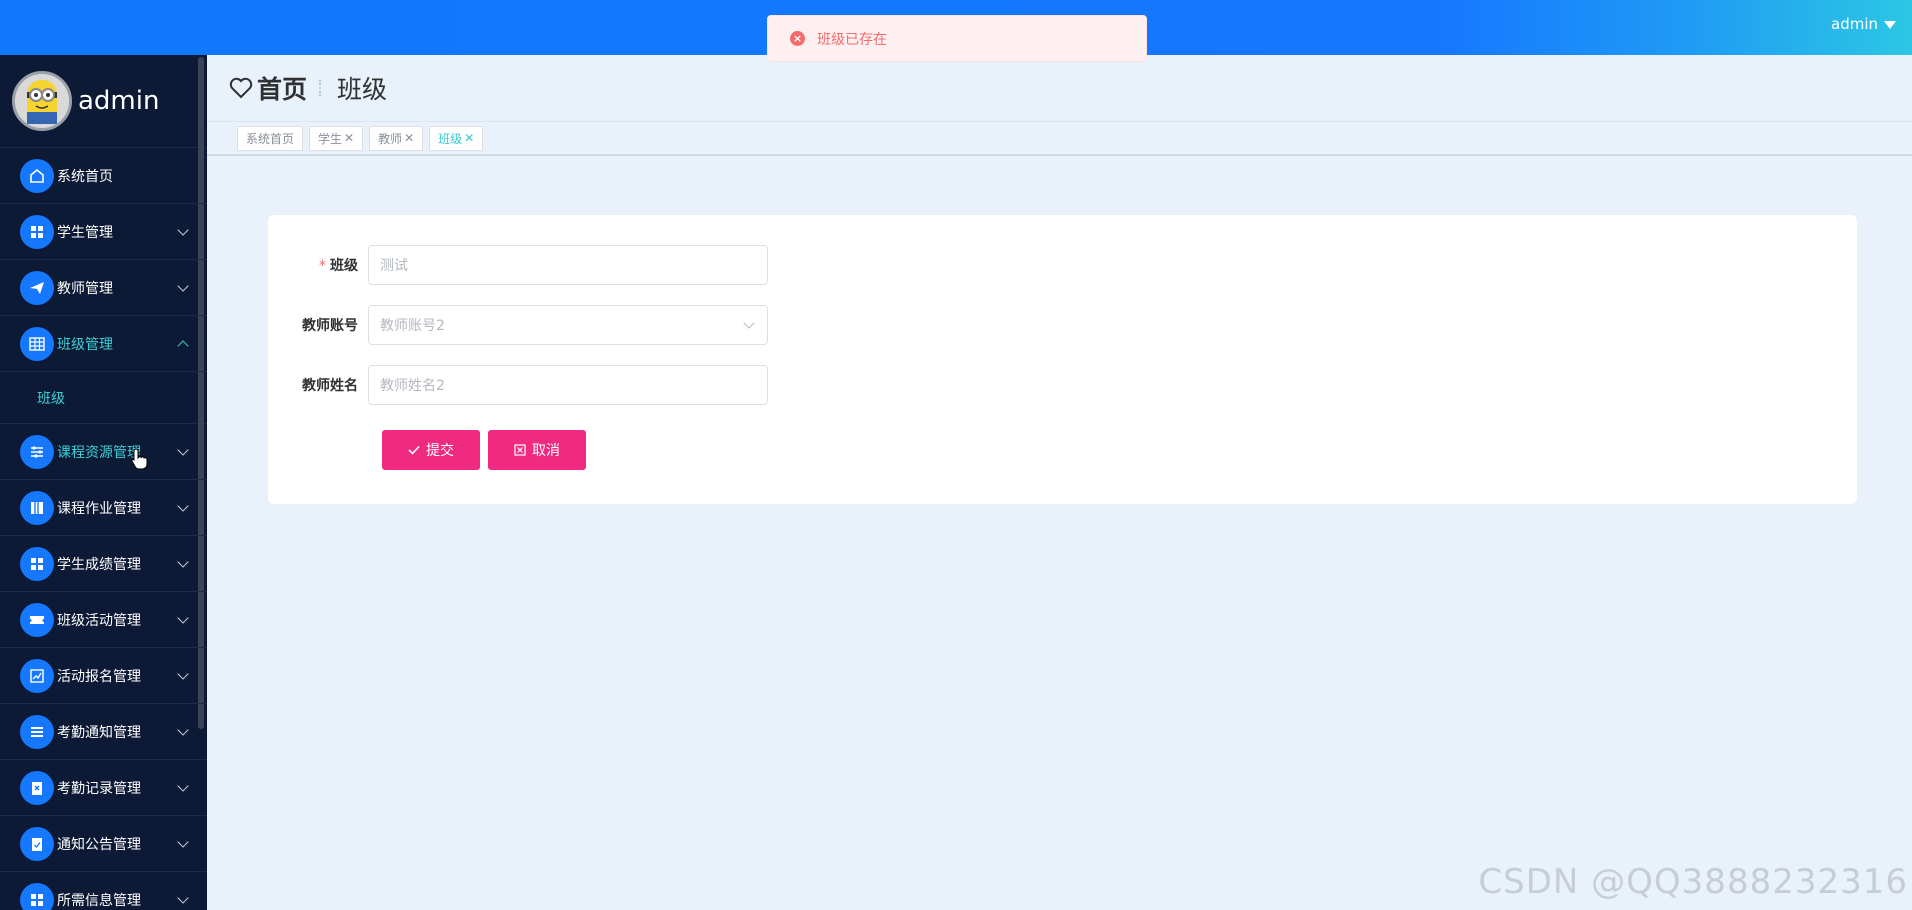  Describe the element at coordinates (99, 844) in the screenshot. I see `sidebar-item-label: 通知公告管理` at that location.